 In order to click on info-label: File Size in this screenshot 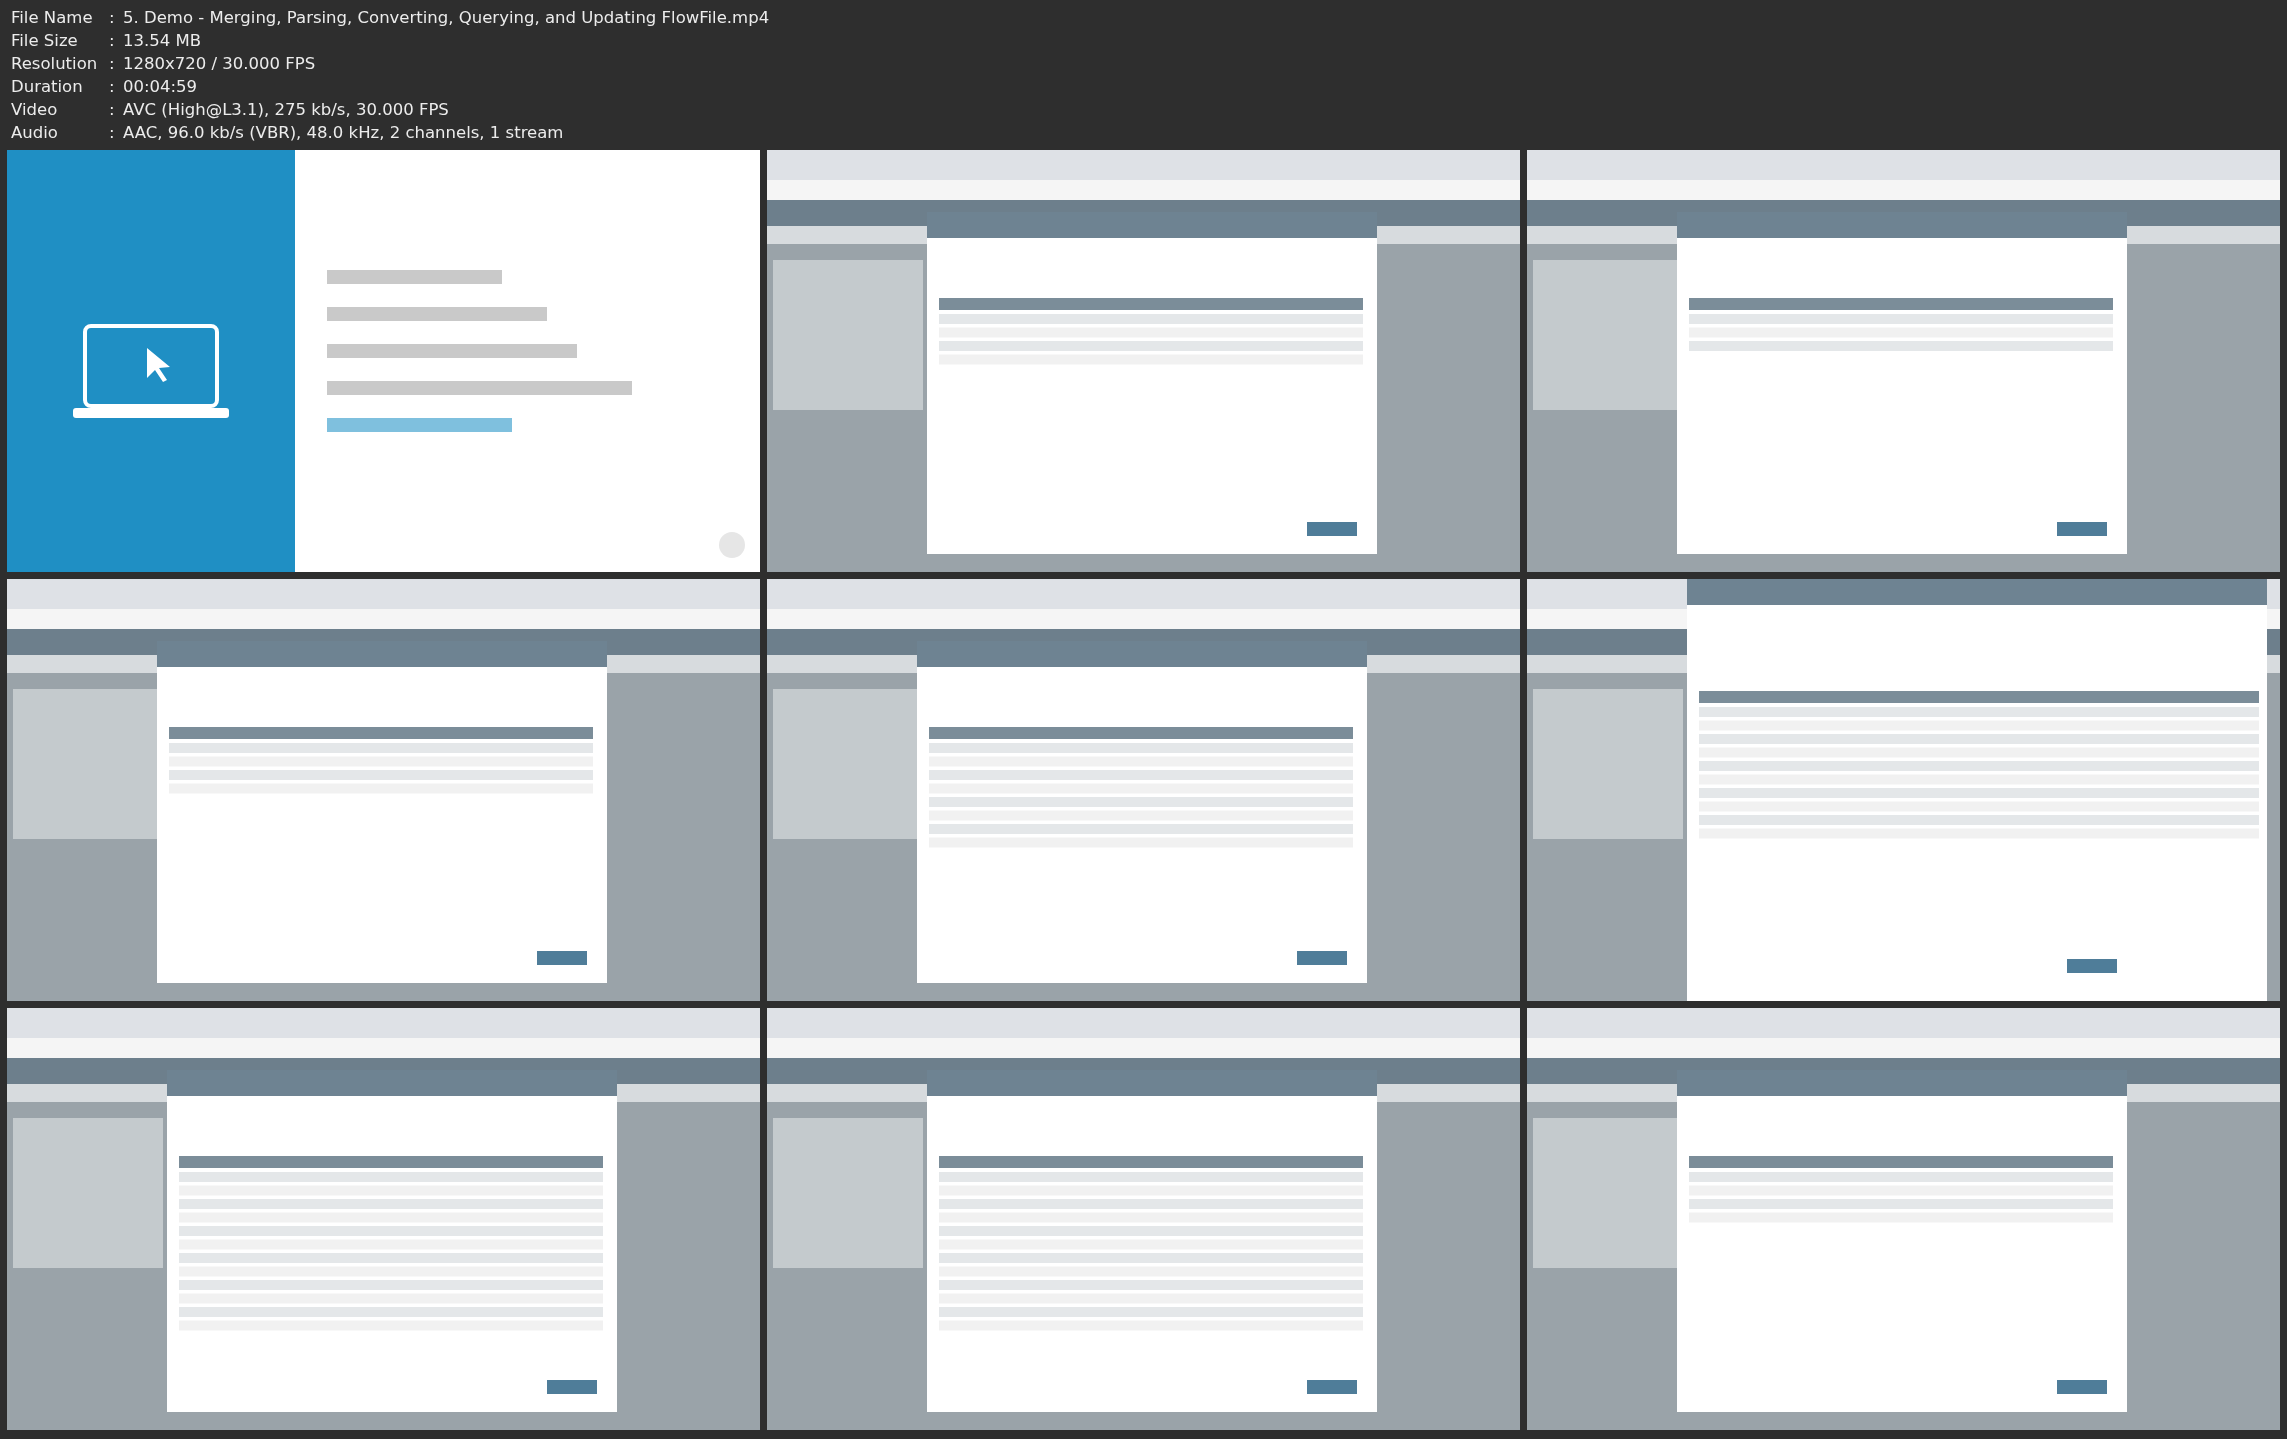, I will do `click(45, 41)`.